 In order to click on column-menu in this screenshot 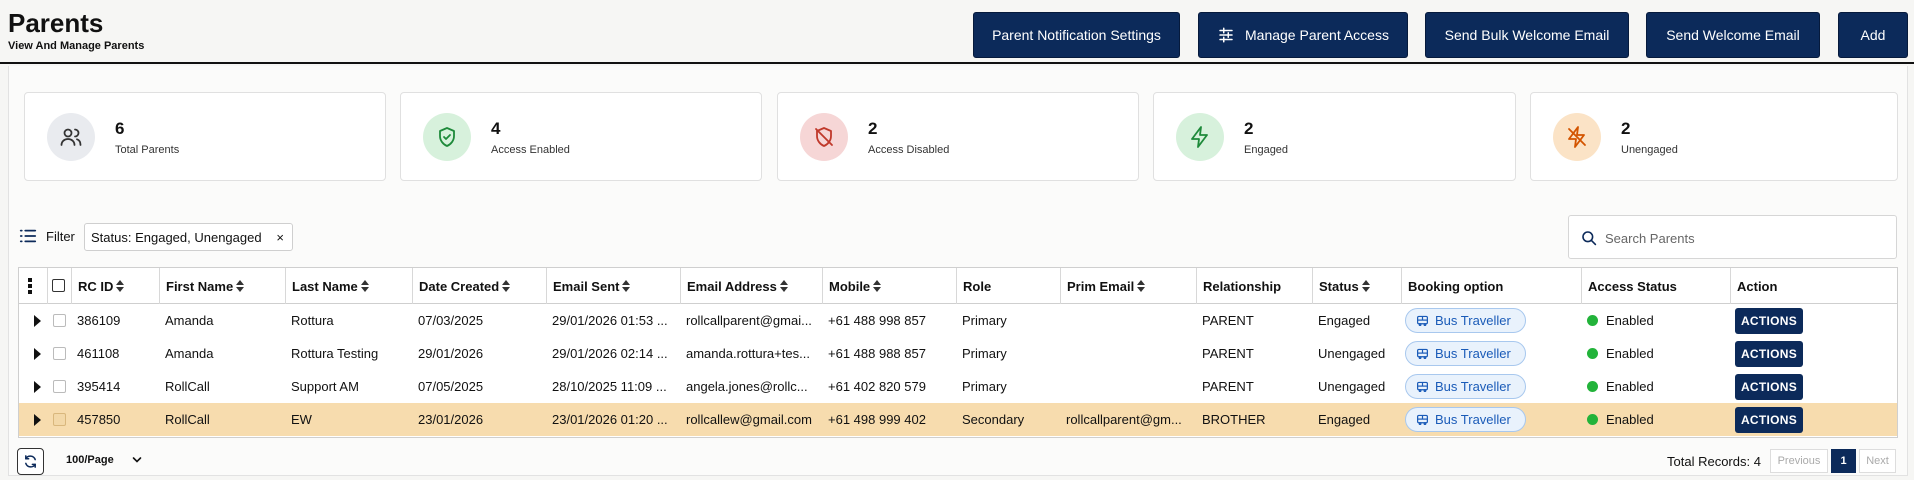, I will do `click(33, 286)`.